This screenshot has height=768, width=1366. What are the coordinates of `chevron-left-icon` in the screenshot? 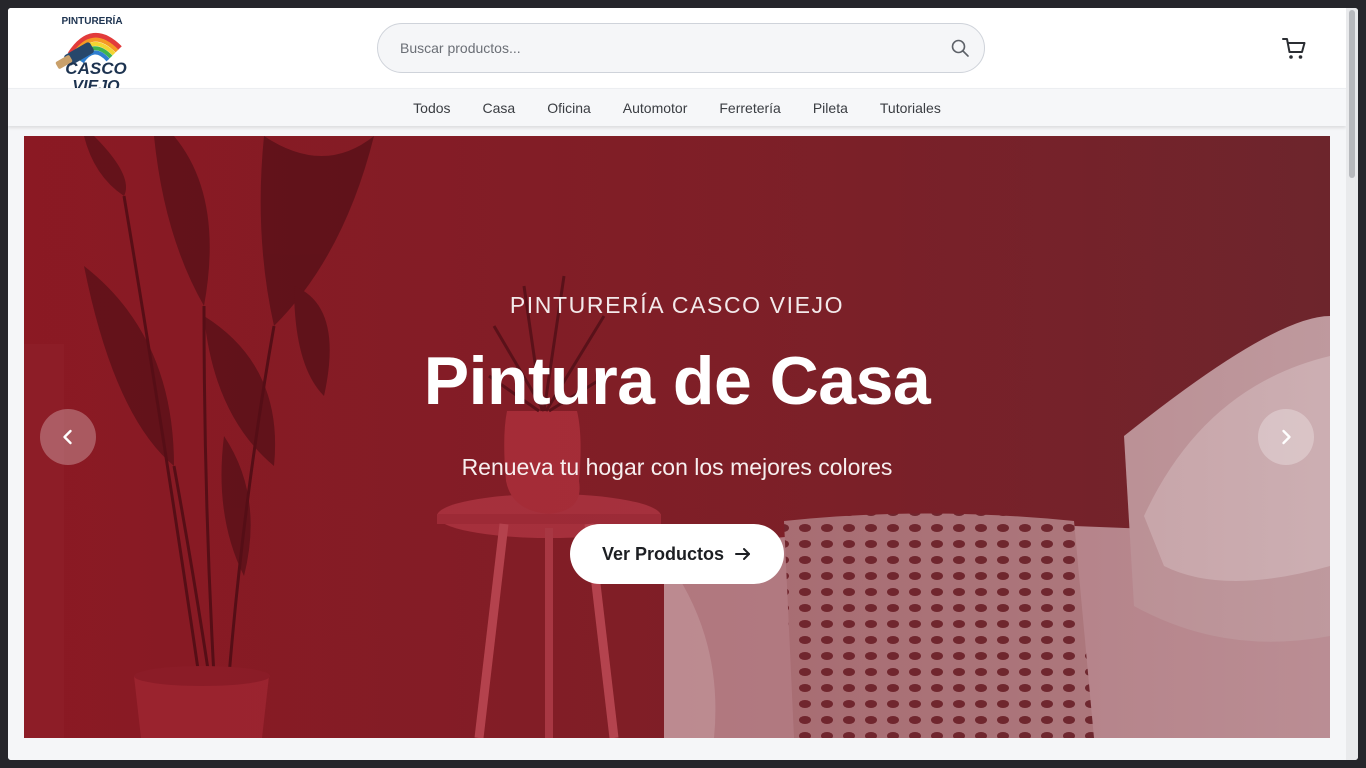 It's located at (67, 437).